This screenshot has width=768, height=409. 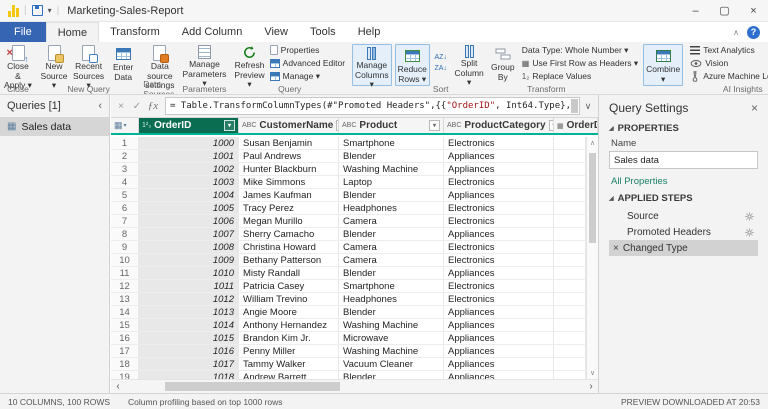 I want to click on vision-button: Vision, so click(x=728, y=63).